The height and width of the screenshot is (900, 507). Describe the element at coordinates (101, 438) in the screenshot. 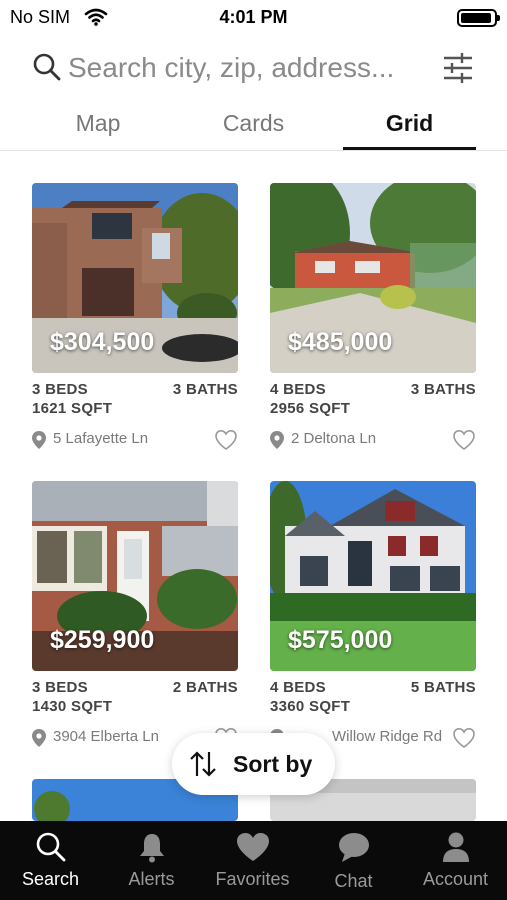

I see `listing-address: 5 Lafayette Ln` at that location.